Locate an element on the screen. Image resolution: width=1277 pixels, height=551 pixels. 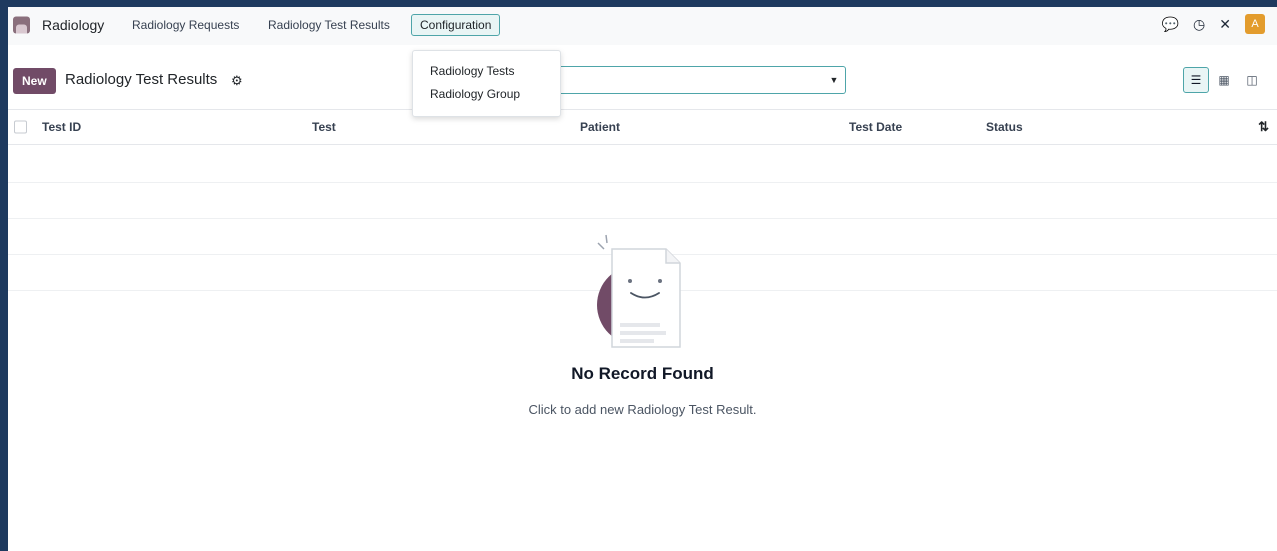
empty-state-subtitle: Click to add new Radiology Test Result. is located at coordinates (642, 409).